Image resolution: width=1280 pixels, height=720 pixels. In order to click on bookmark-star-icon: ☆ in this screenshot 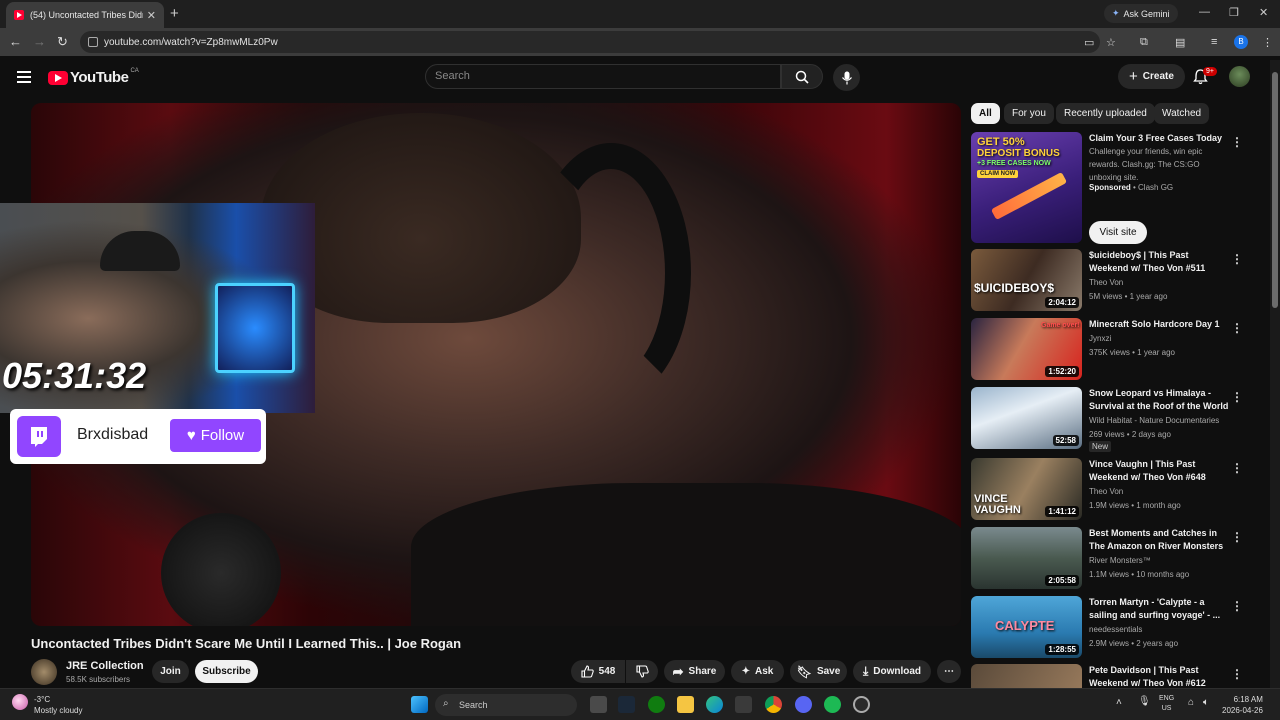, I will do `click(1111, 42)`.